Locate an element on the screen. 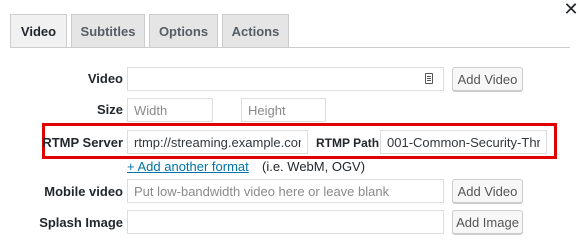 Image resolution: width=580 pixels, height=242 pixels. splash-image-input is located at coordinates (285, 222).